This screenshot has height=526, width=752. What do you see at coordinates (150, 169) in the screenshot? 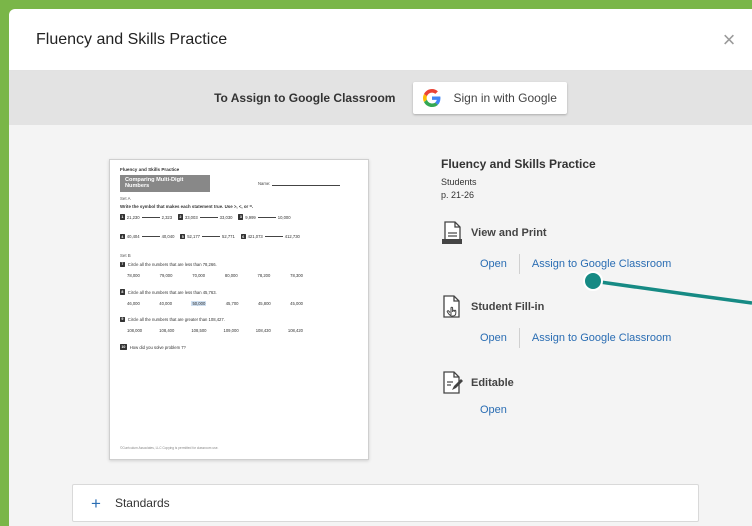
I see `worksheet-header: Fluency and Skills Practice` at bounding box center [150, 169].